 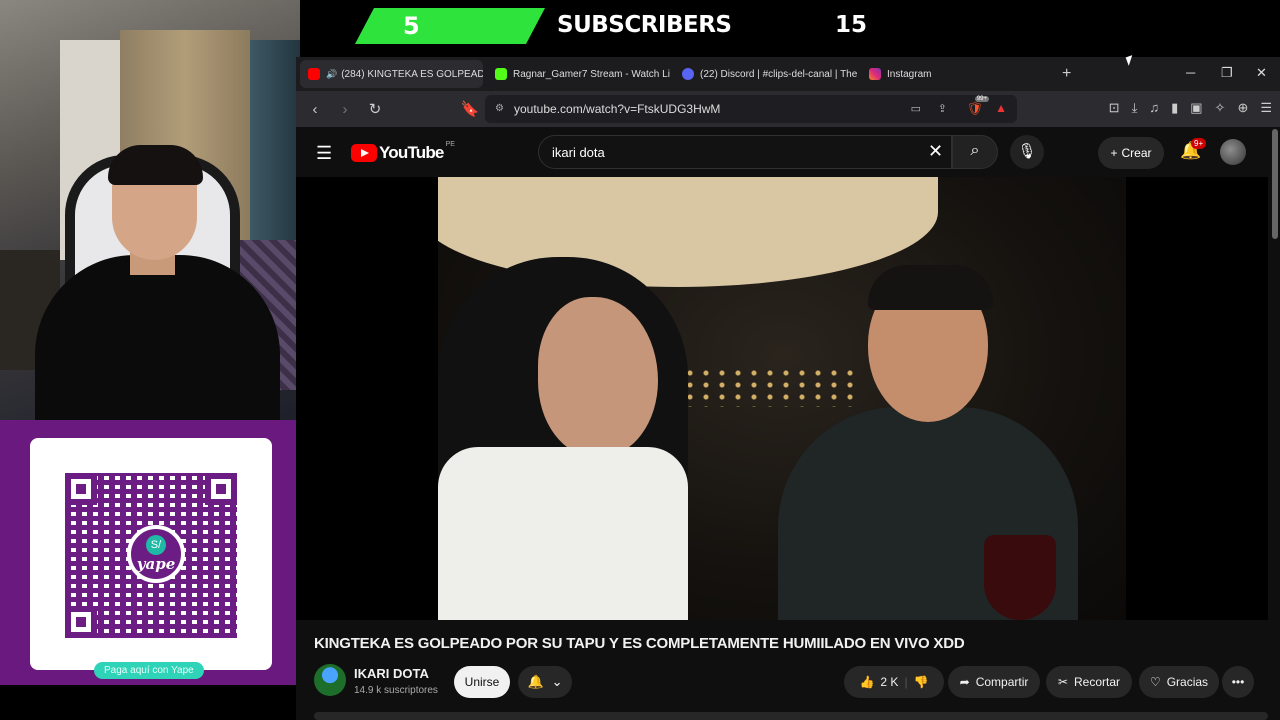 I want to click on browser-menu-icon: ☰, so click(x=1266, y=108).